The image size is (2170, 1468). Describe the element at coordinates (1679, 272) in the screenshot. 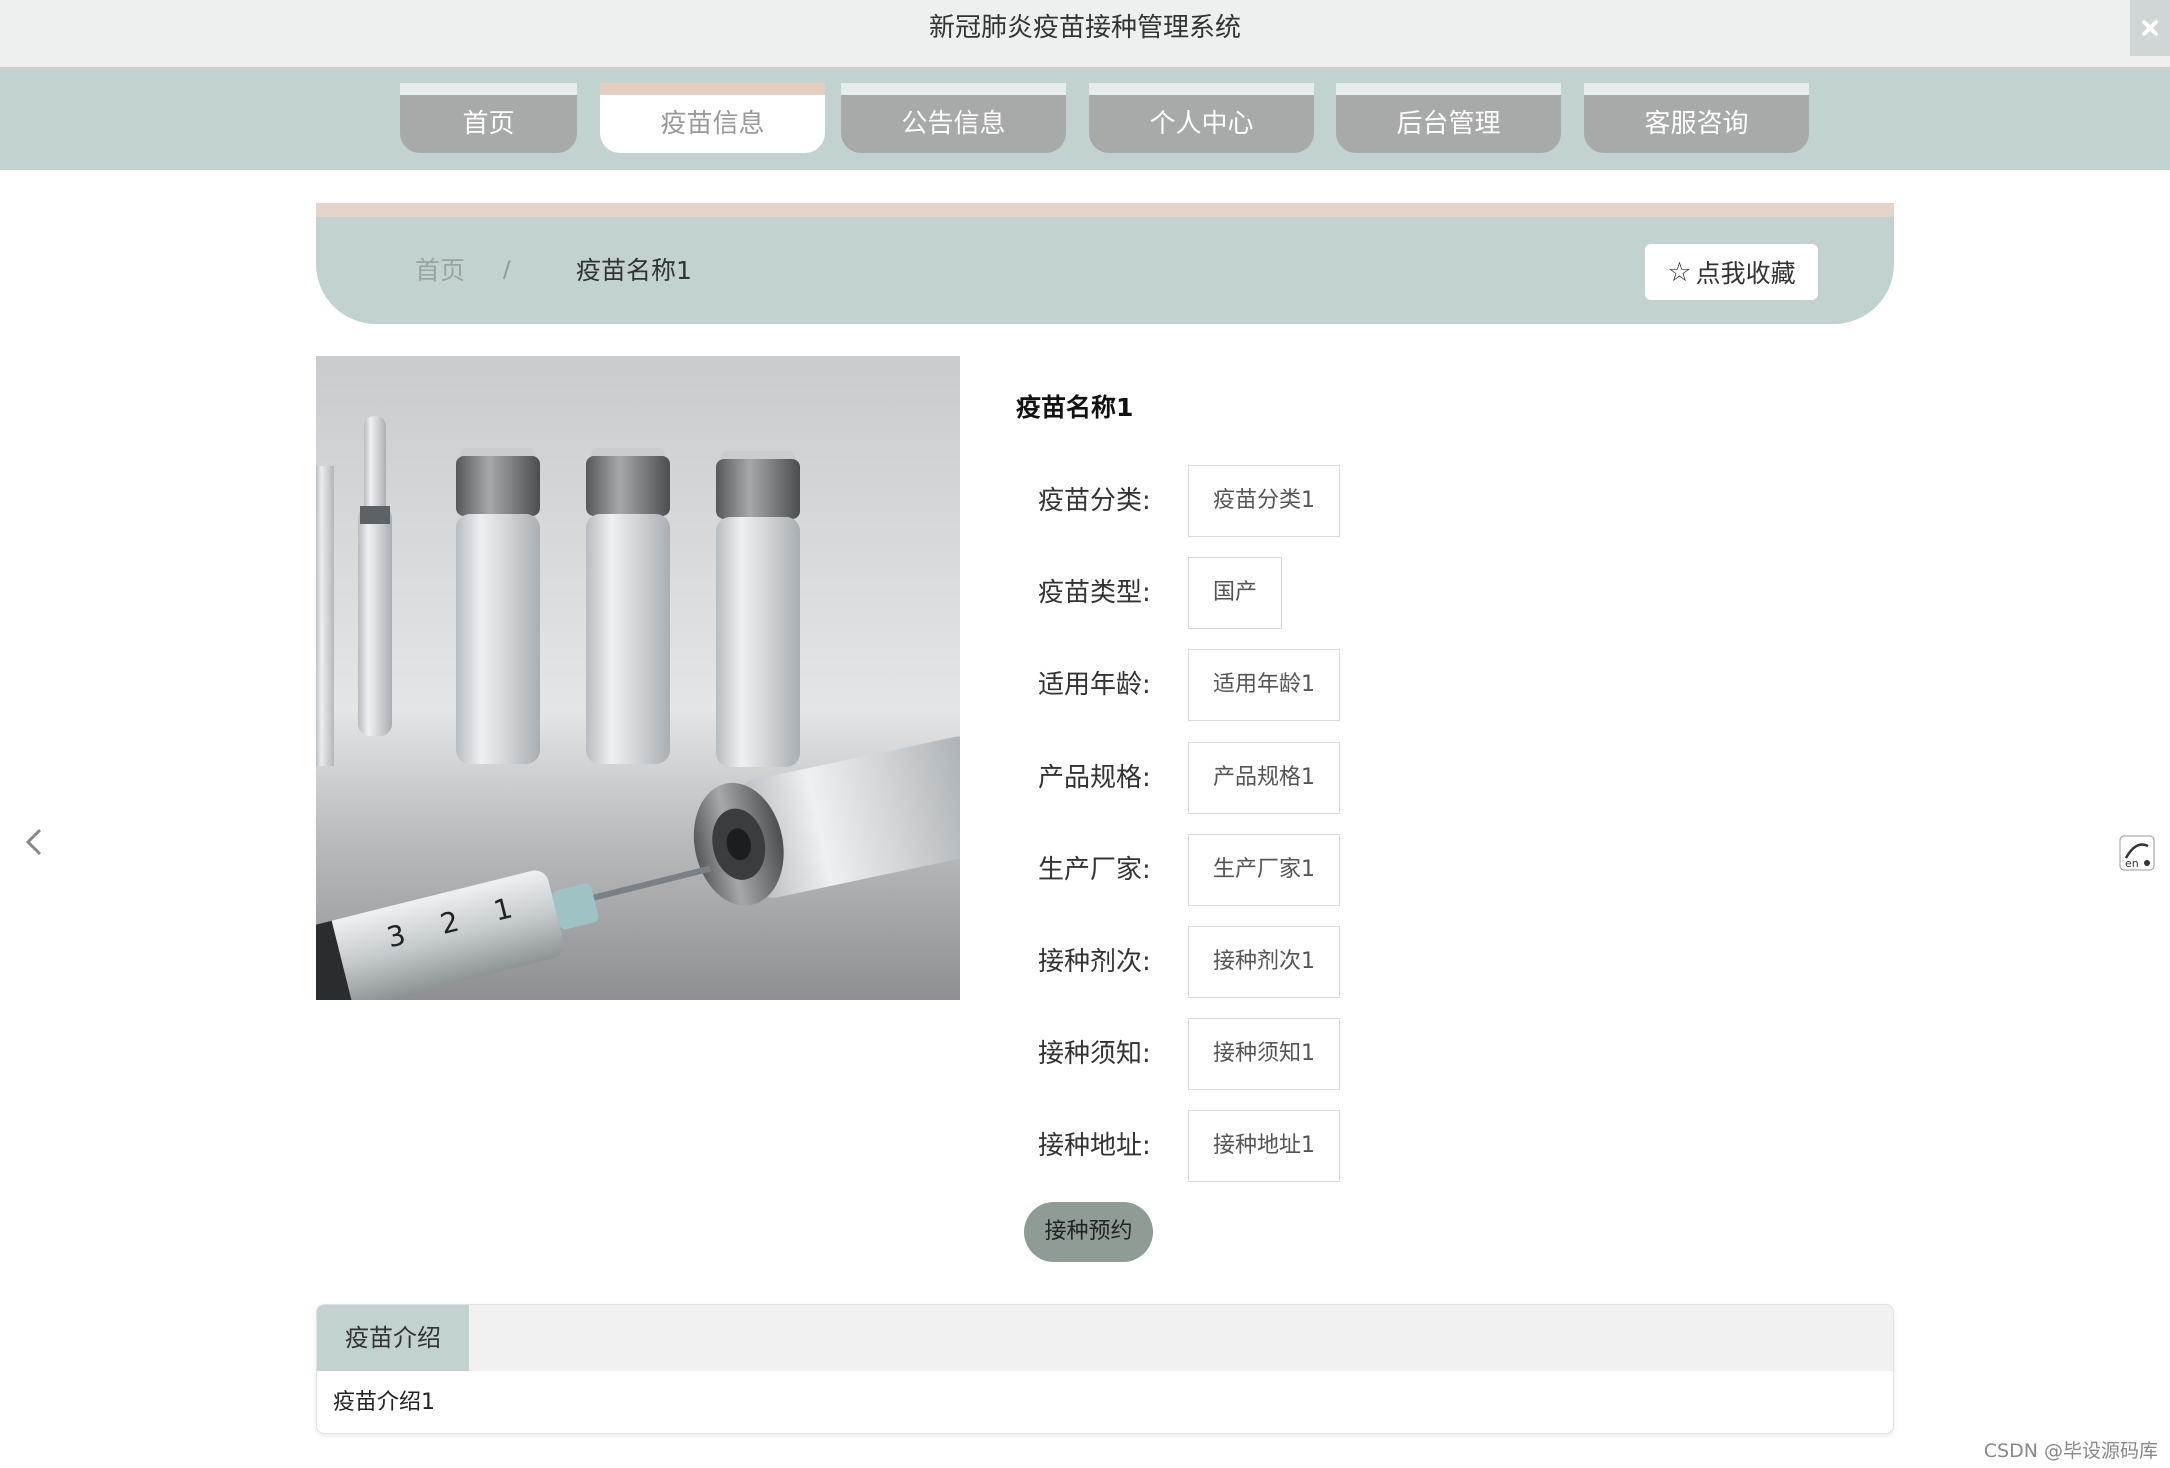

I see `star-outline-icon: ☆` at that location.